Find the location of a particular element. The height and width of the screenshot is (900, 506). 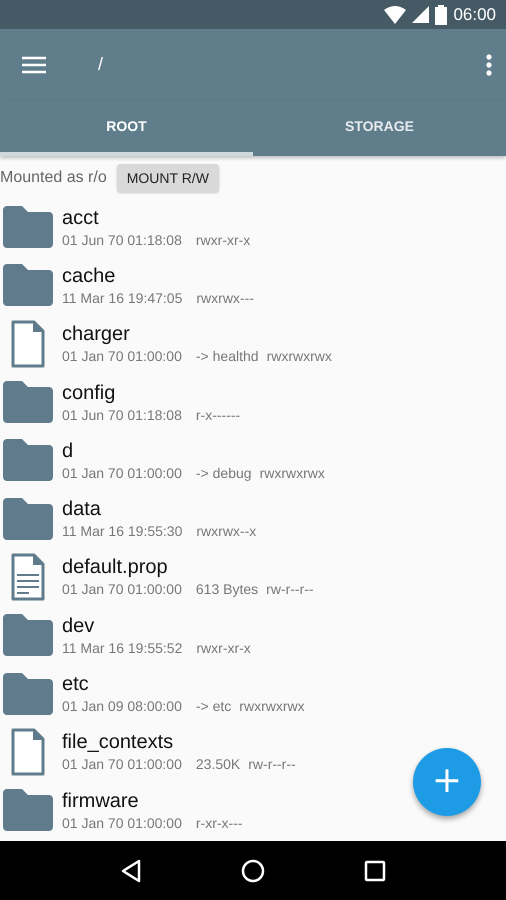

file-permissions: rwxrwx--- is located at coordinates (225, 298).